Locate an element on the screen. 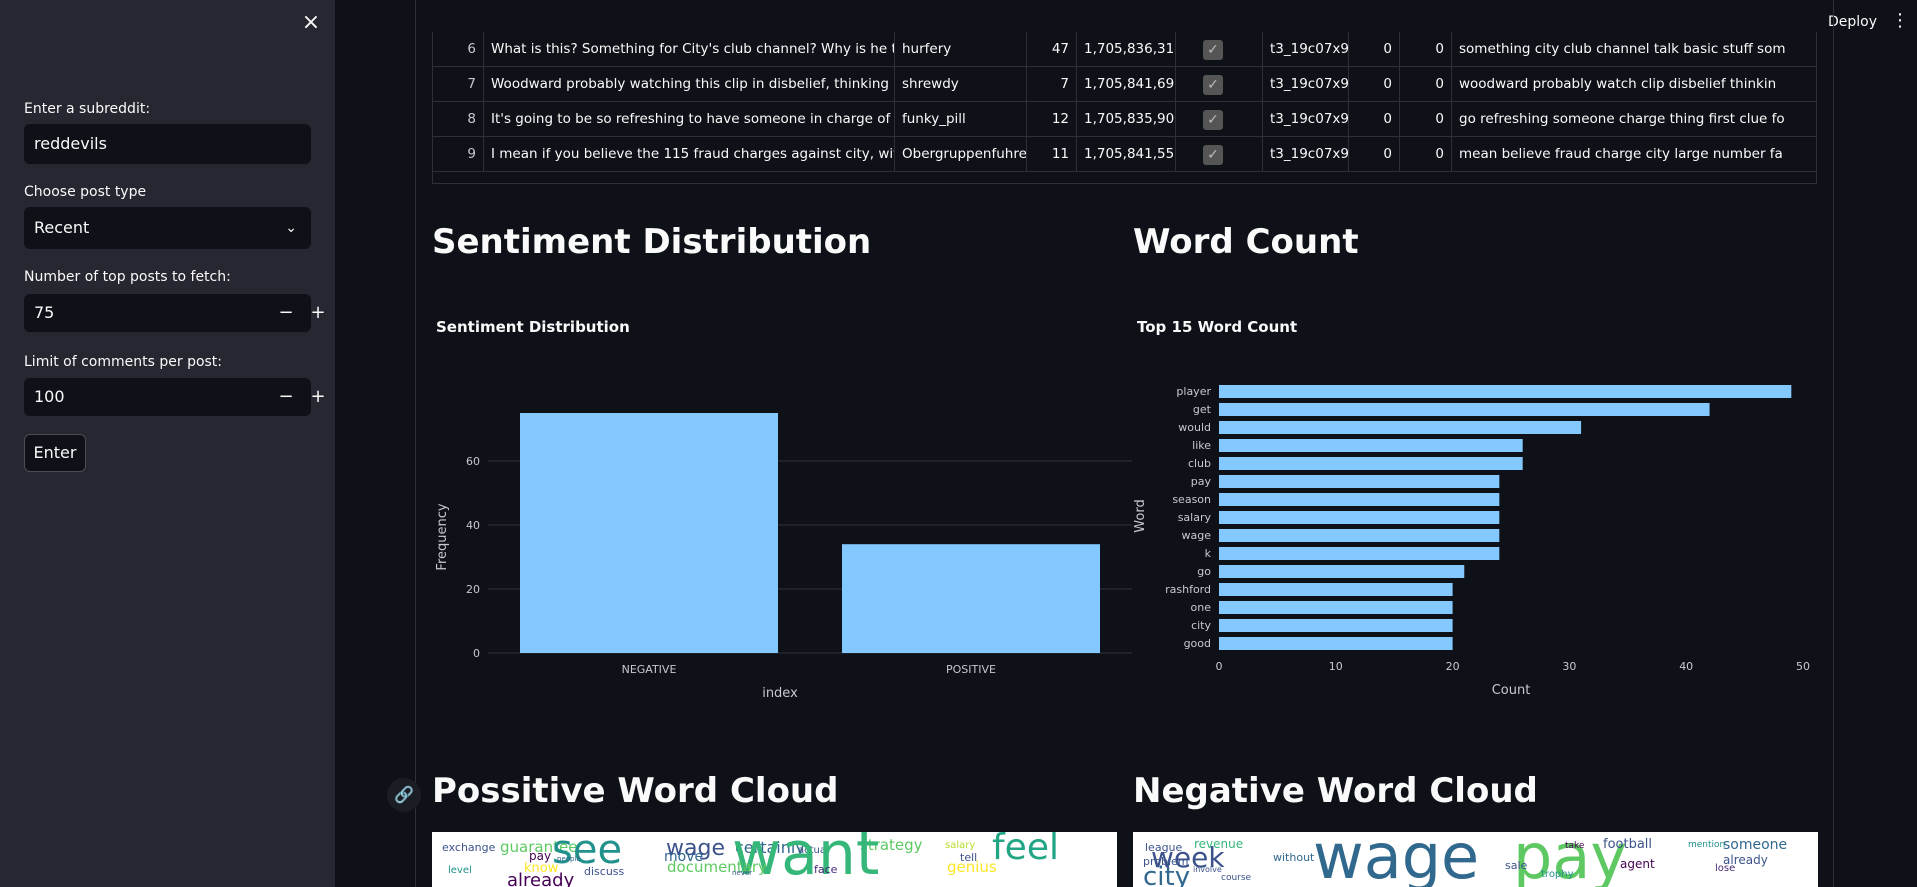 The width and height of the screenshot is (1917, 887). wordcount-heading: Word Count is located at coordinates (1246, 242).